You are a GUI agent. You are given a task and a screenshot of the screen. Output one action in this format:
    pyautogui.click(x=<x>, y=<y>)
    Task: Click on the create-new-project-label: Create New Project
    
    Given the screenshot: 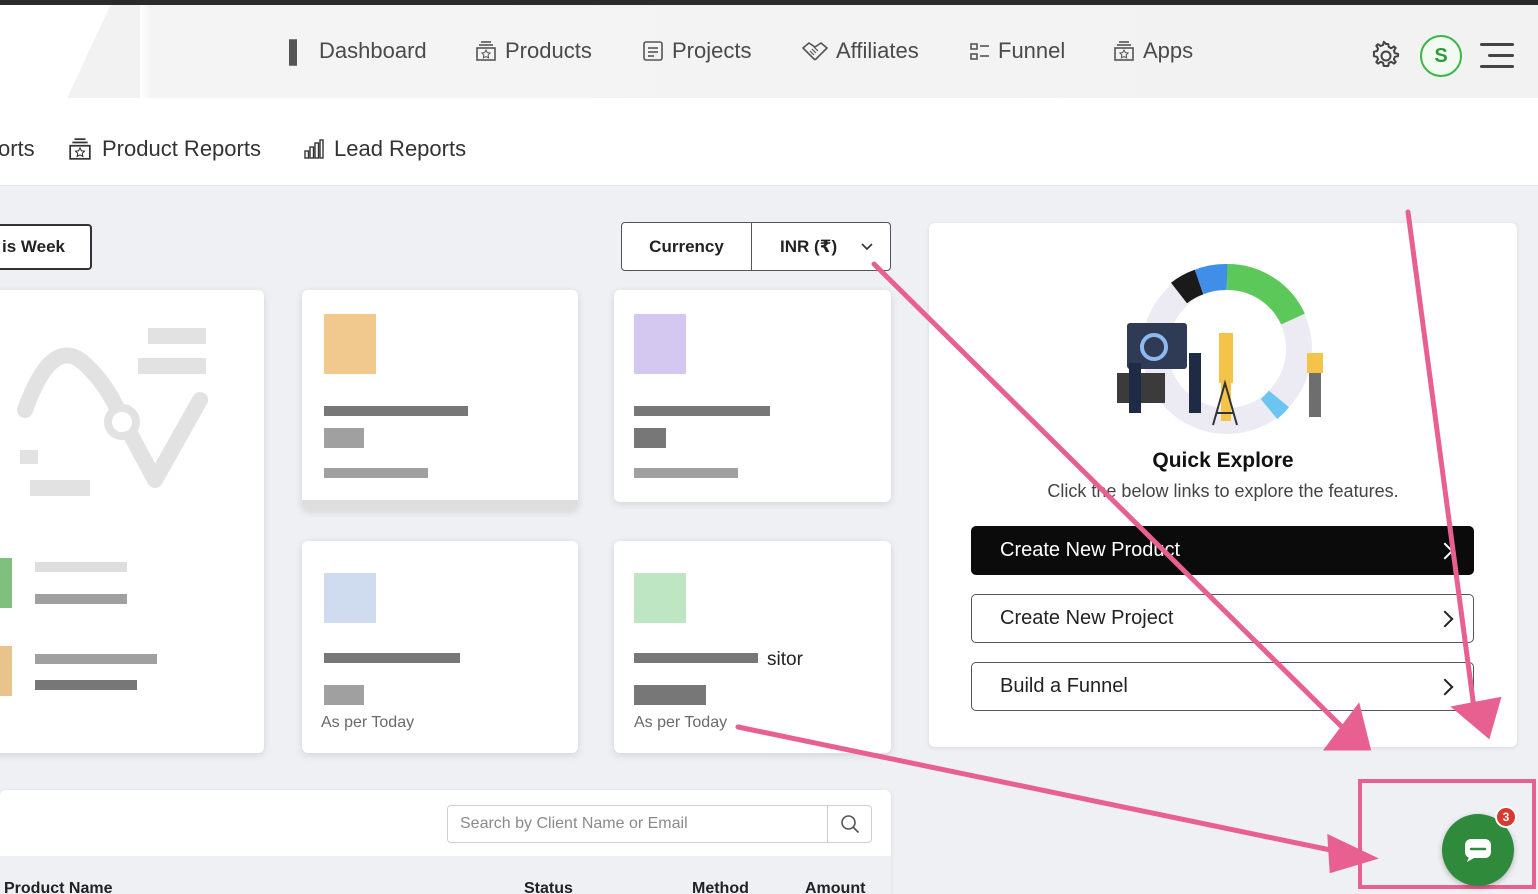 What is the action you would take?
    pyautogui.click(x=1087, y=618)
    